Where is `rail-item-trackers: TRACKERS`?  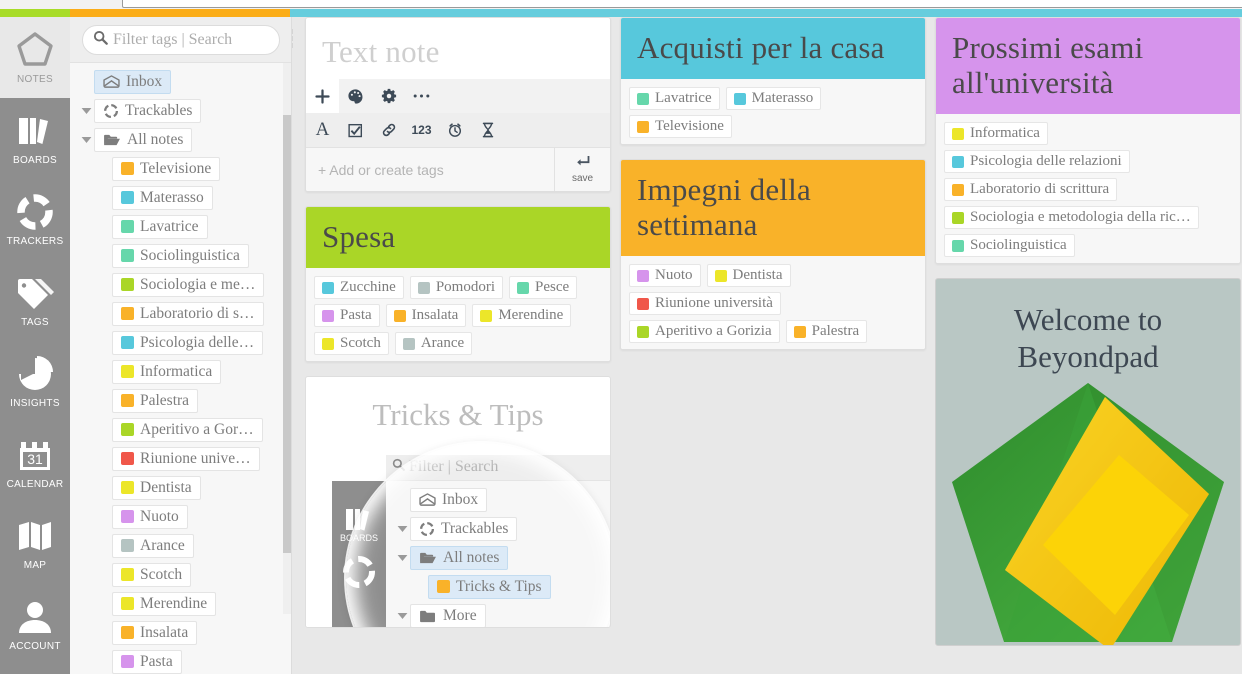
rail-item-trackers: TRACKERS is located at coordinates (35, 219).